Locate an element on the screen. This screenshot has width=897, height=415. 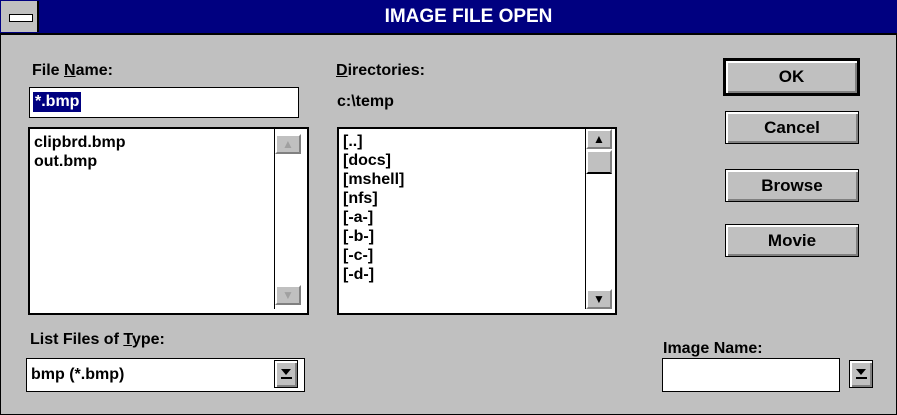
directory-item: [-d-] is located at coordinates (461, 274).